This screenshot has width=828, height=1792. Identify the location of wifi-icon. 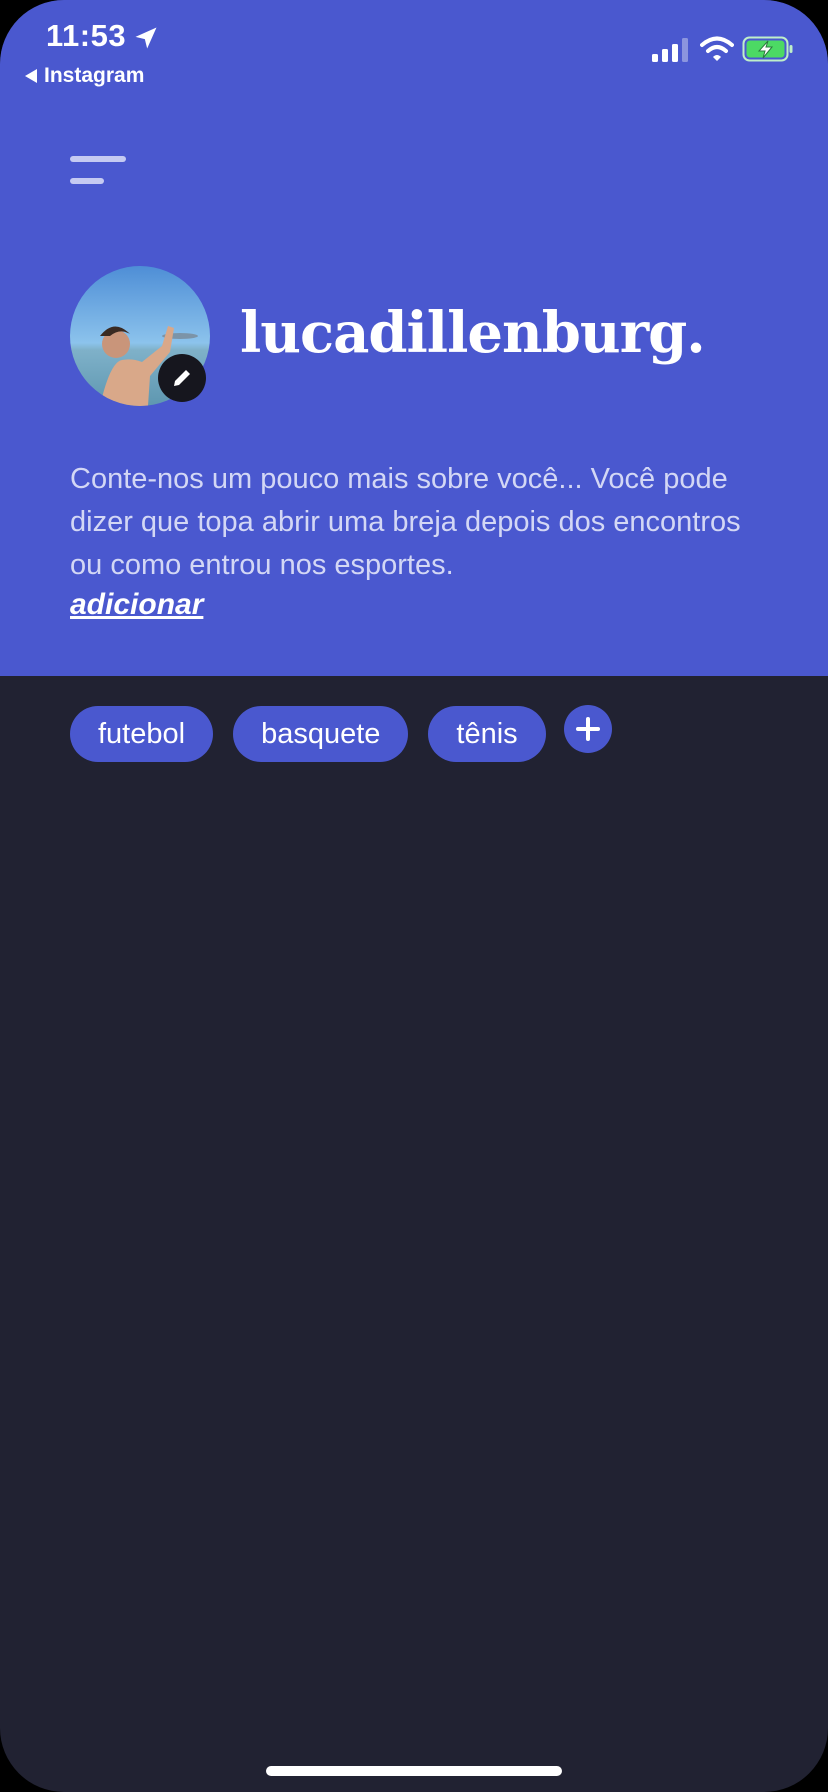
(717, 48).